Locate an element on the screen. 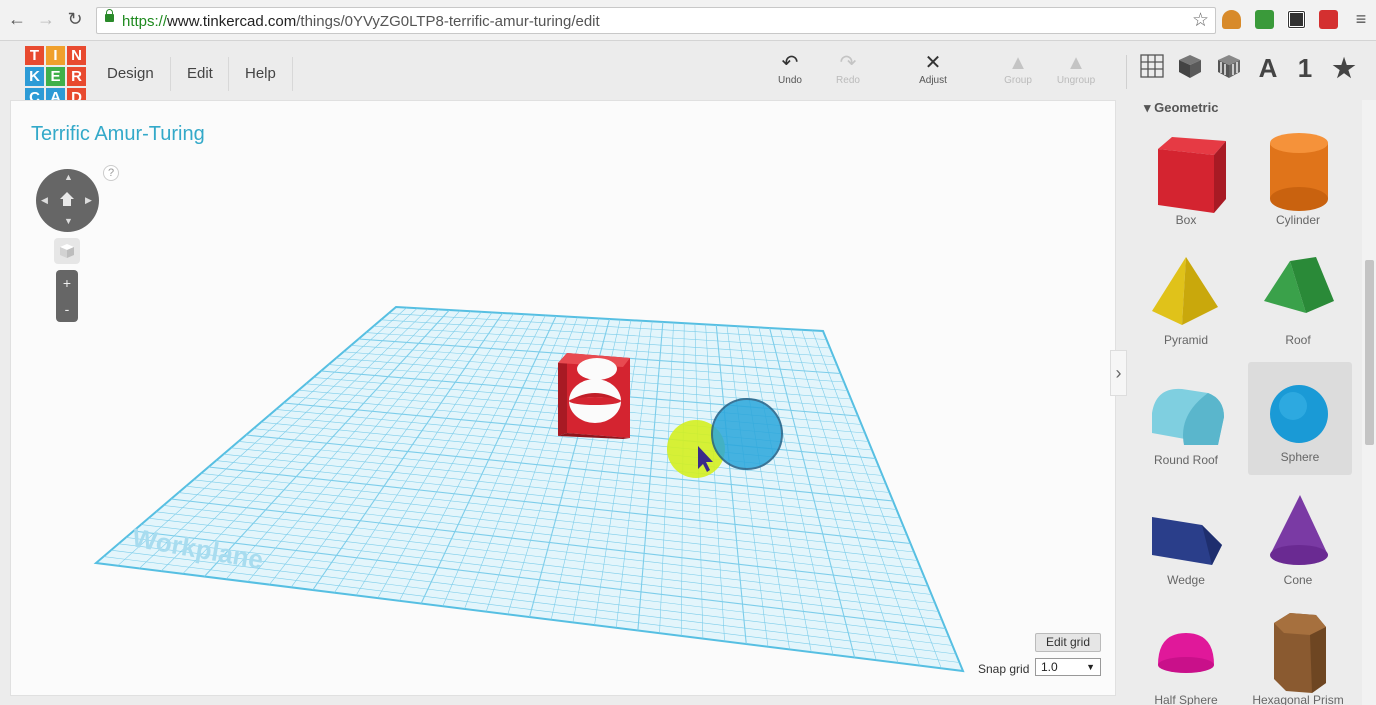  shape-roof: Roof is located at coordinates (1298, 301).